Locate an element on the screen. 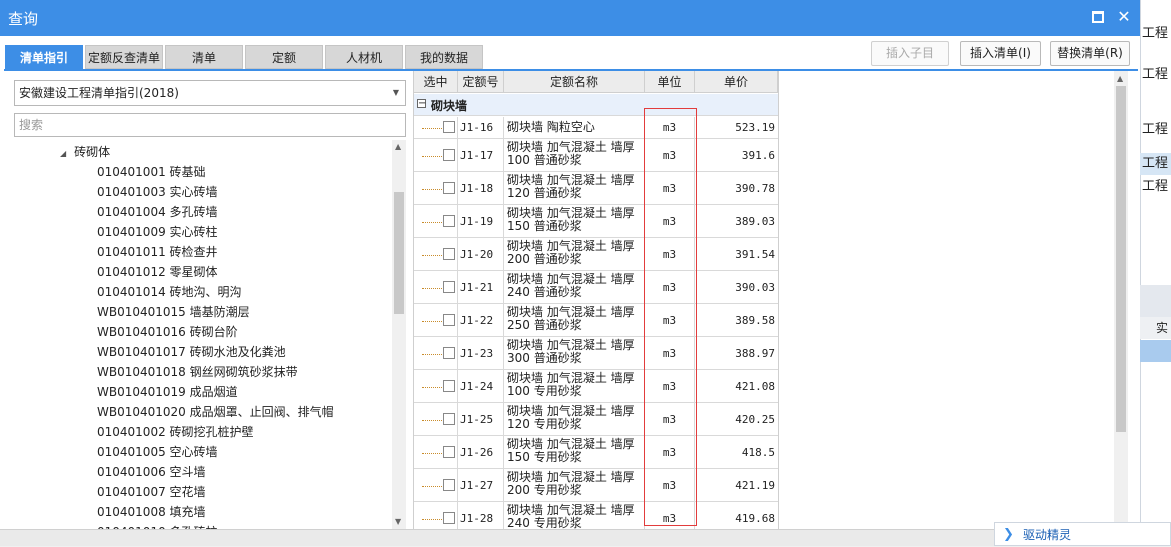 This screenshot has height=547, width=1171. tree-item: 010401001 砖基础 is located at coordinates (203, 172).